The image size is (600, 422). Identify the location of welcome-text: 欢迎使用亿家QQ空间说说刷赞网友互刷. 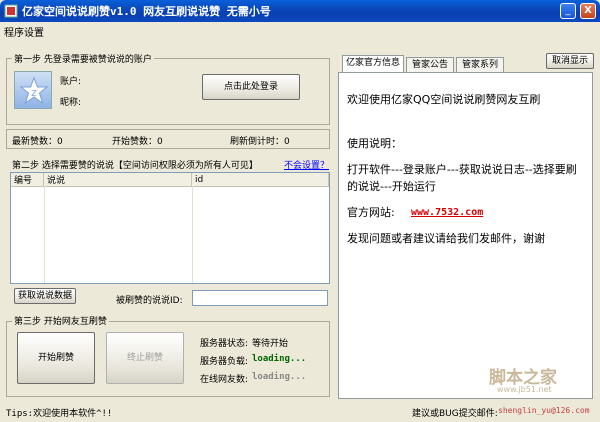
(444, 99).